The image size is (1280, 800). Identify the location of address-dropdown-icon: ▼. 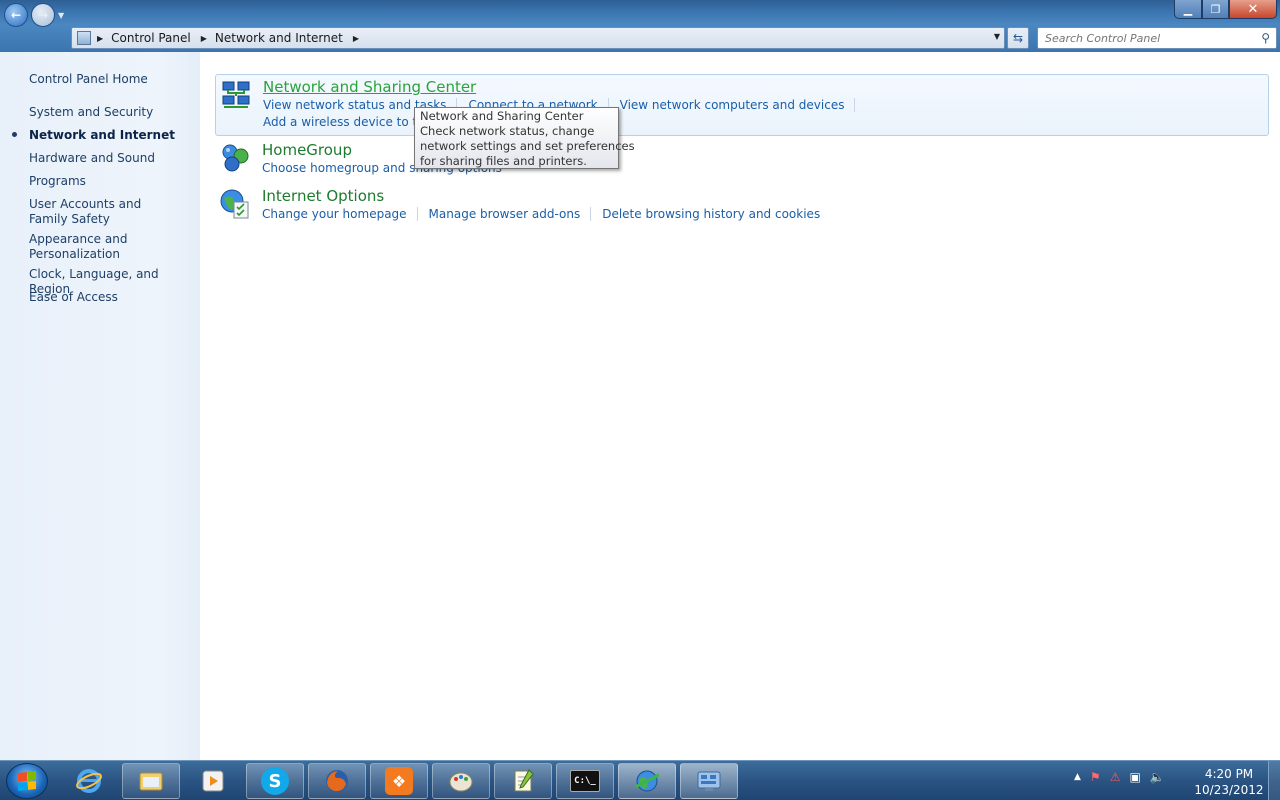
(997, 36).